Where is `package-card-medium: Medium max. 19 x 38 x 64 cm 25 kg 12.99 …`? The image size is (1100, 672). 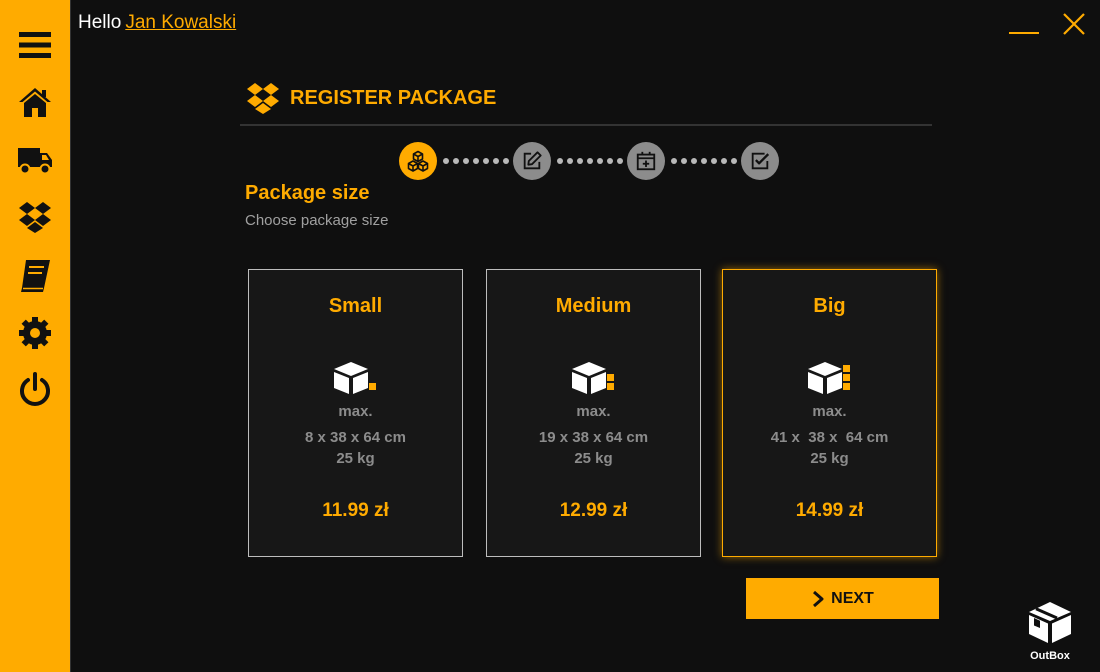
package-card-medium: Medium max. 19 x 38 x 64 cm 25 kg 12.99 … is located at coordinates (593, 413).